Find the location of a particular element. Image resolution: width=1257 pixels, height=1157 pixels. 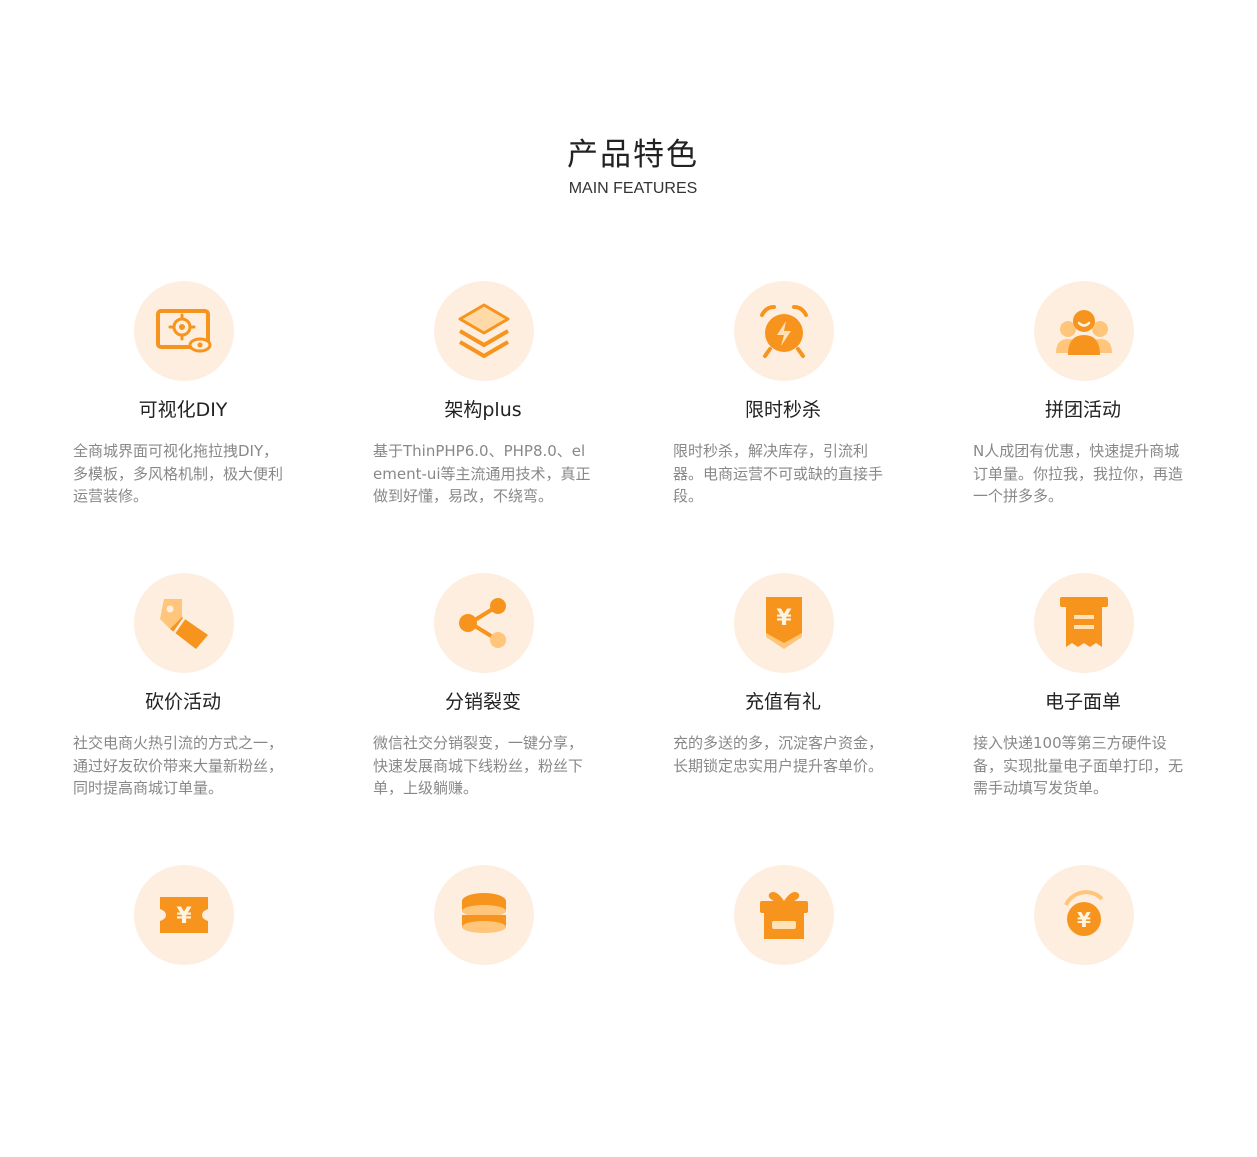

feature-desc: 微信社交分销裂变，一键分享，快速发展商城下线粉丝，粉丝下单，上级躺赚。 is located at coordinates (478, 765).